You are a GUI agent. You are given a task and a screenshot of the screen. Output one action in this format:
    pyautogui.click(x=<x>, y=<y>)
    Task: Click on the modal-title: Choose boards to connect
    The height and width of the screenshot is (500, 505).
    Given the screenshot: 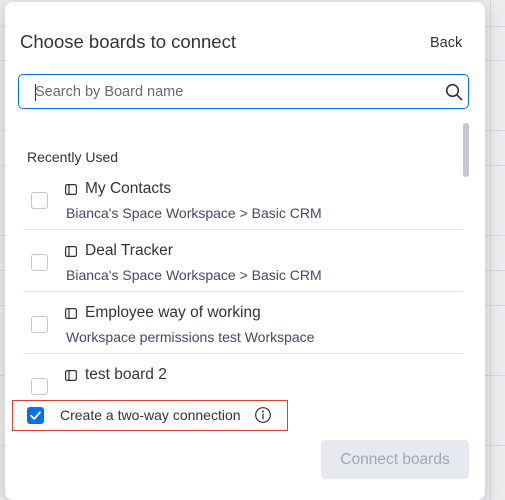 What is the action you would take?
    pyautogui.click(x=128, y=41)
    